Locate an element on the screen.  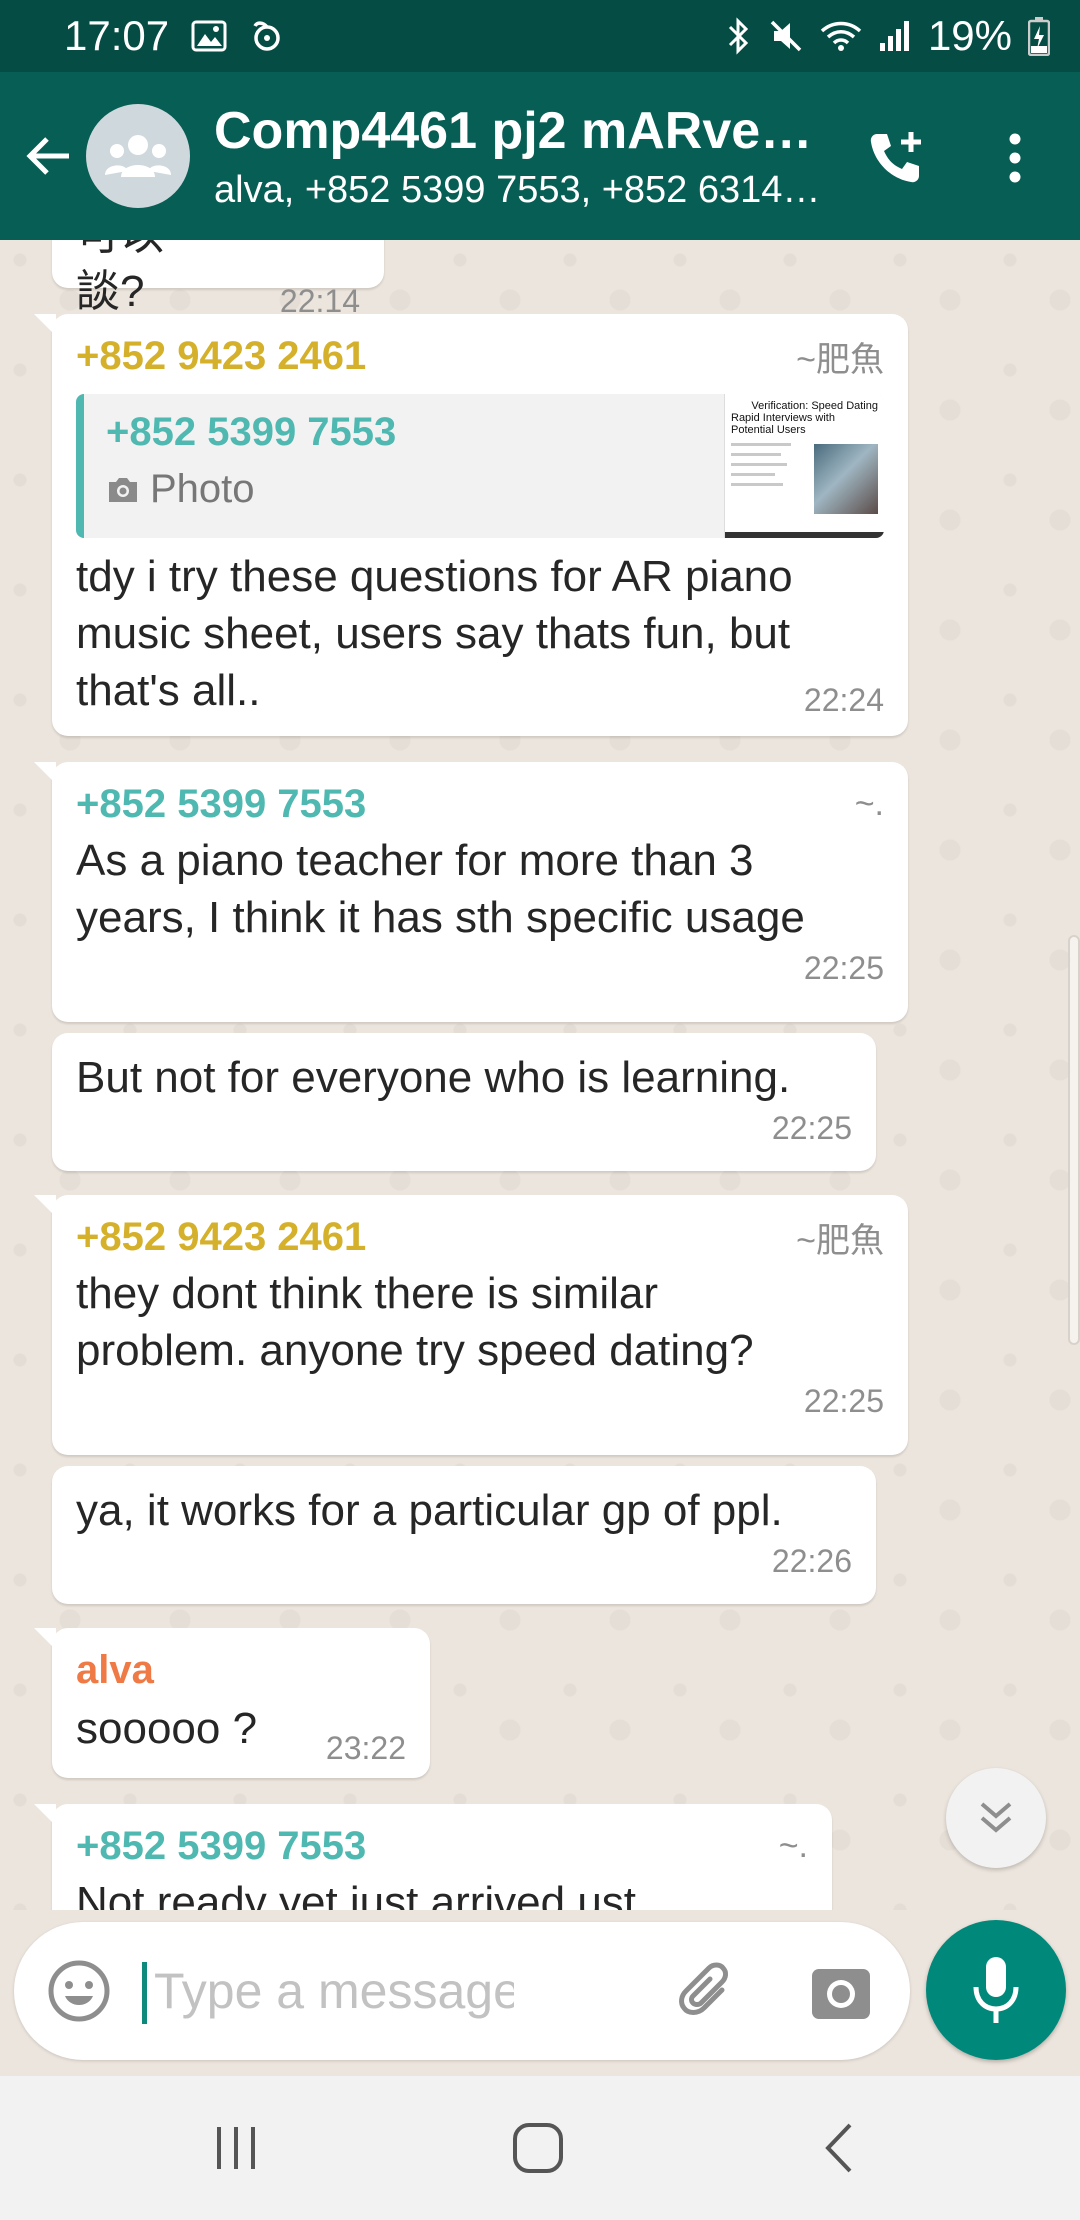
status-bar: 17:07 19% is located at coordinates (540, 36).